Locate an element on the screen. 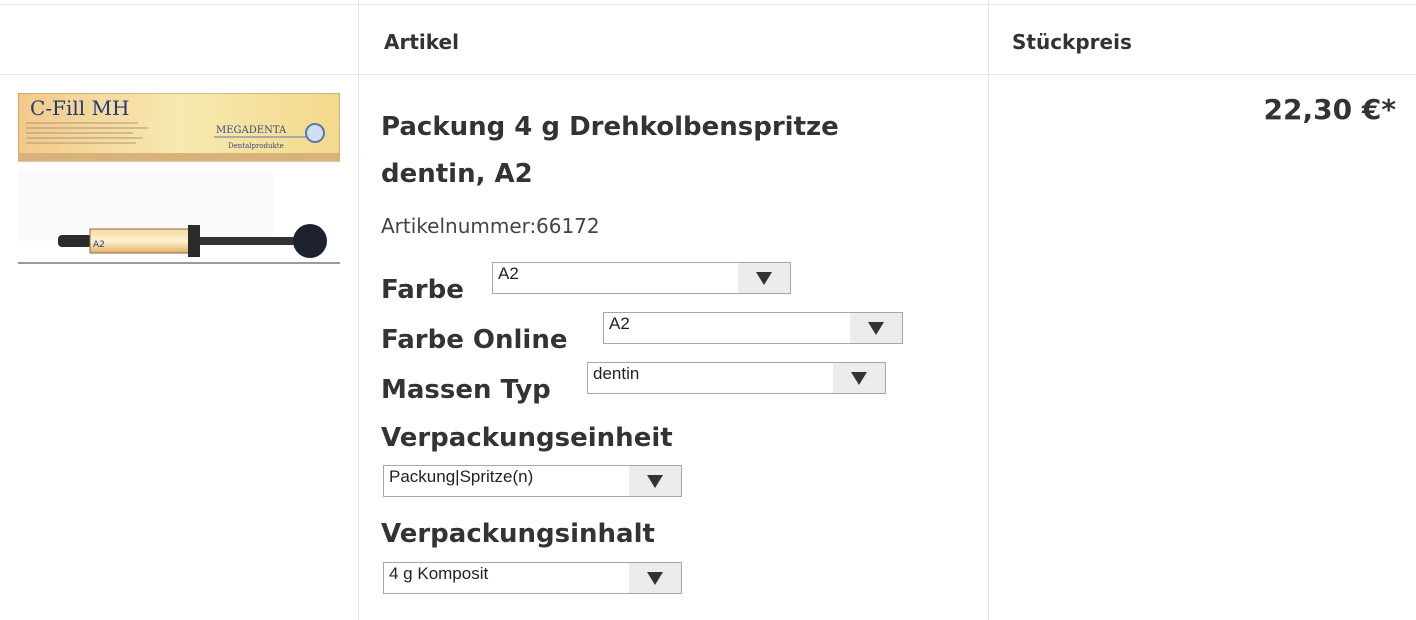  image-maker-text: MEGADENTA is located at coordinates (251, 130).